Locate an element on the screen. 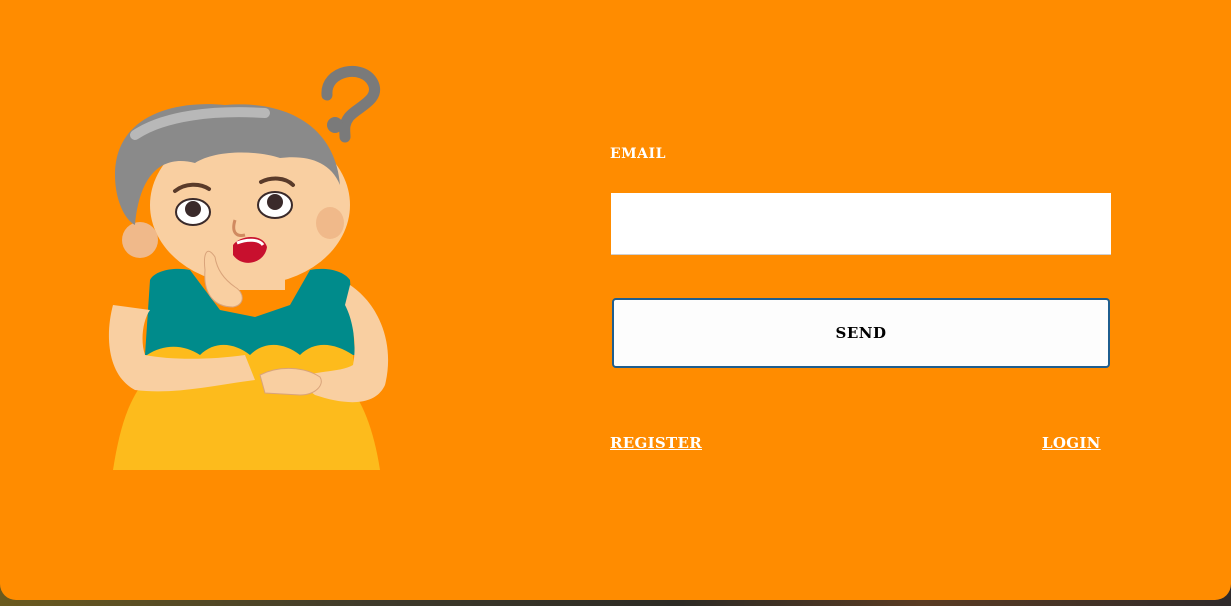 This screenshot has width=1231, height=606. email-input is located at coordinates (861, 224).